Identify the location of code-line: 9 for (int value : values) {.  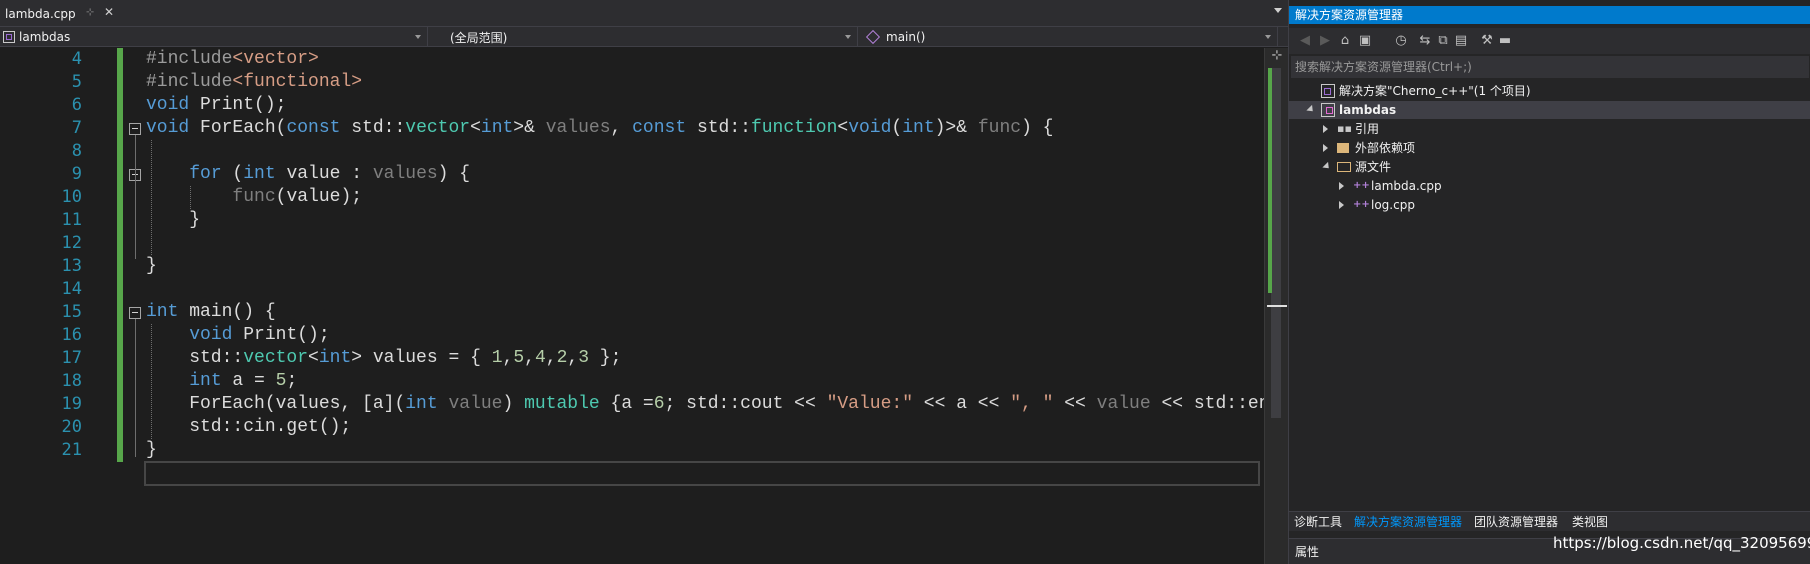
(632, 174).